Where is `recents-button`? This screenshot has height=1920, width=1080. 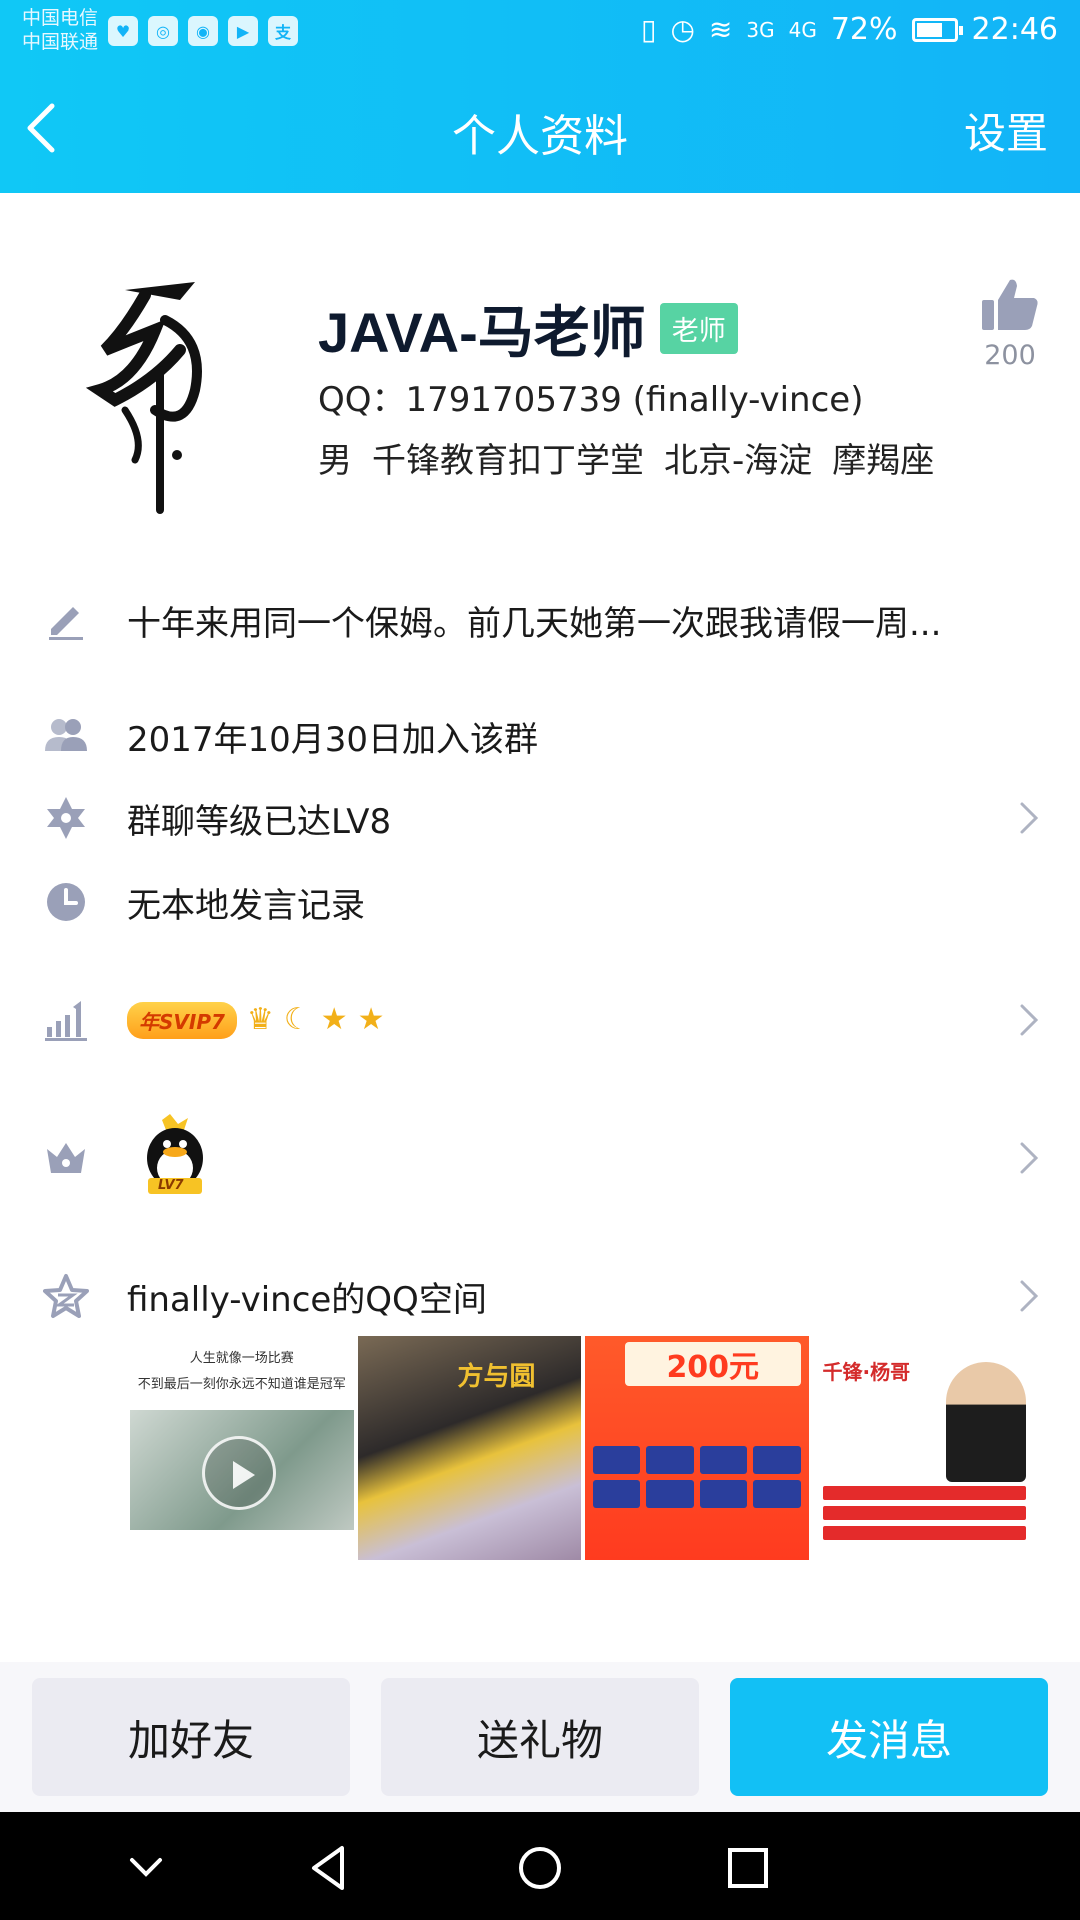
recents-button is located at coordinates (748, 1868).